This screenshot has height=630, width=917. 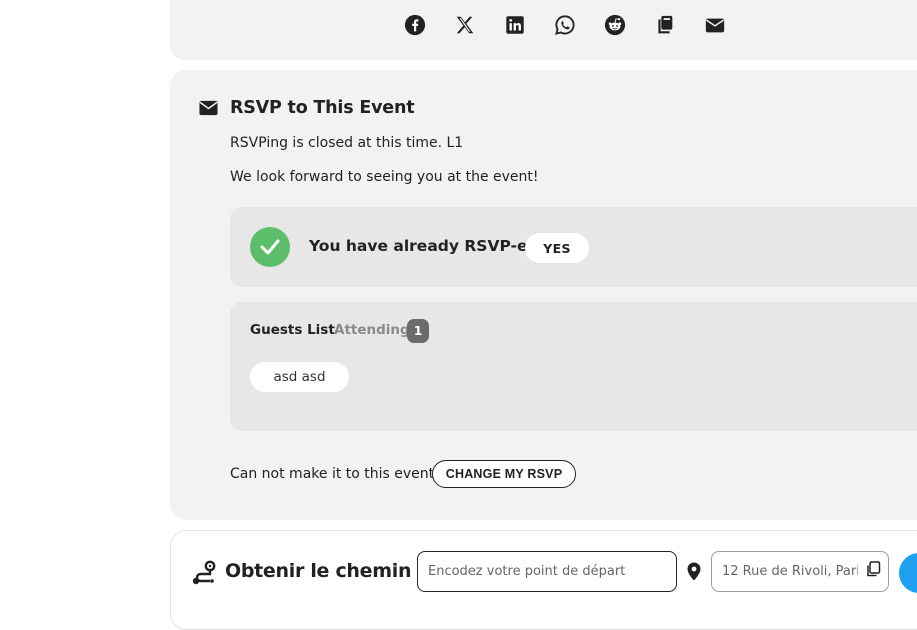 What do you see at coordinates (204, 573) in the screenshot?
I see `route-icon` at bounding box center [204, 573].